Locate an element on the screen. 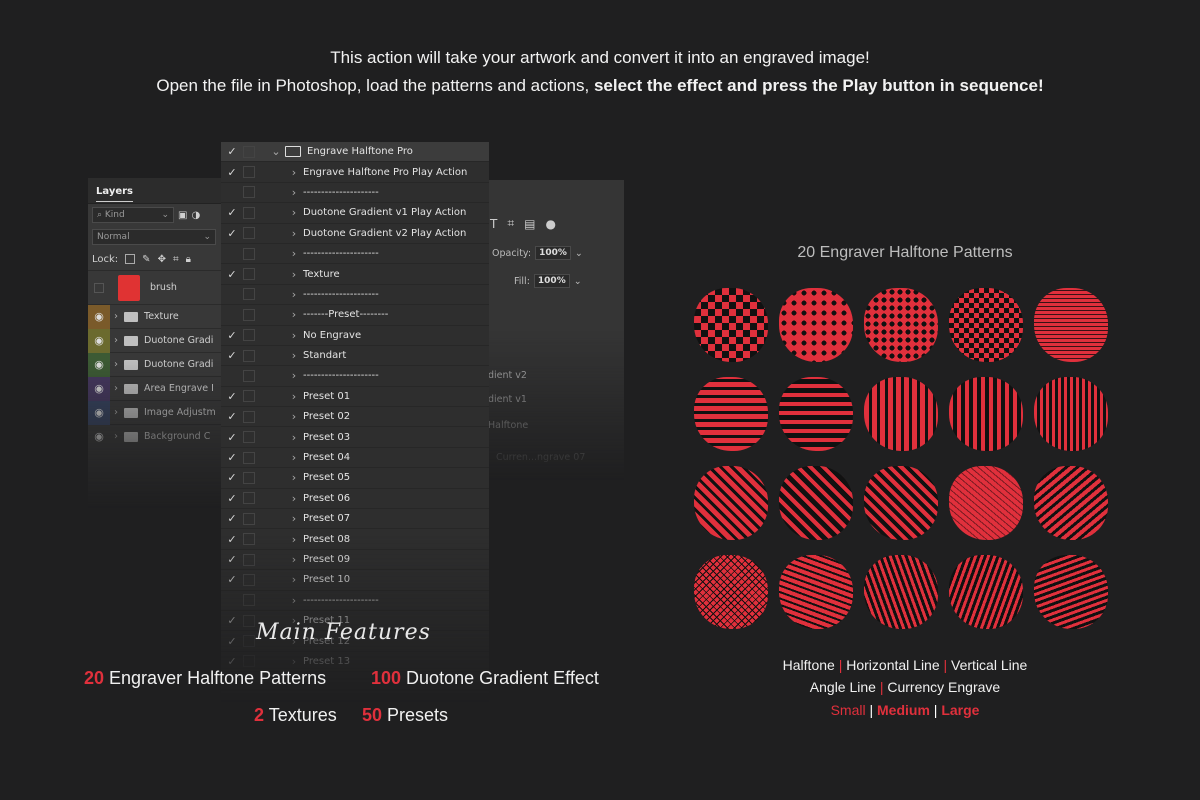  move-icon: ✥ is located at coordinates (162, 259).